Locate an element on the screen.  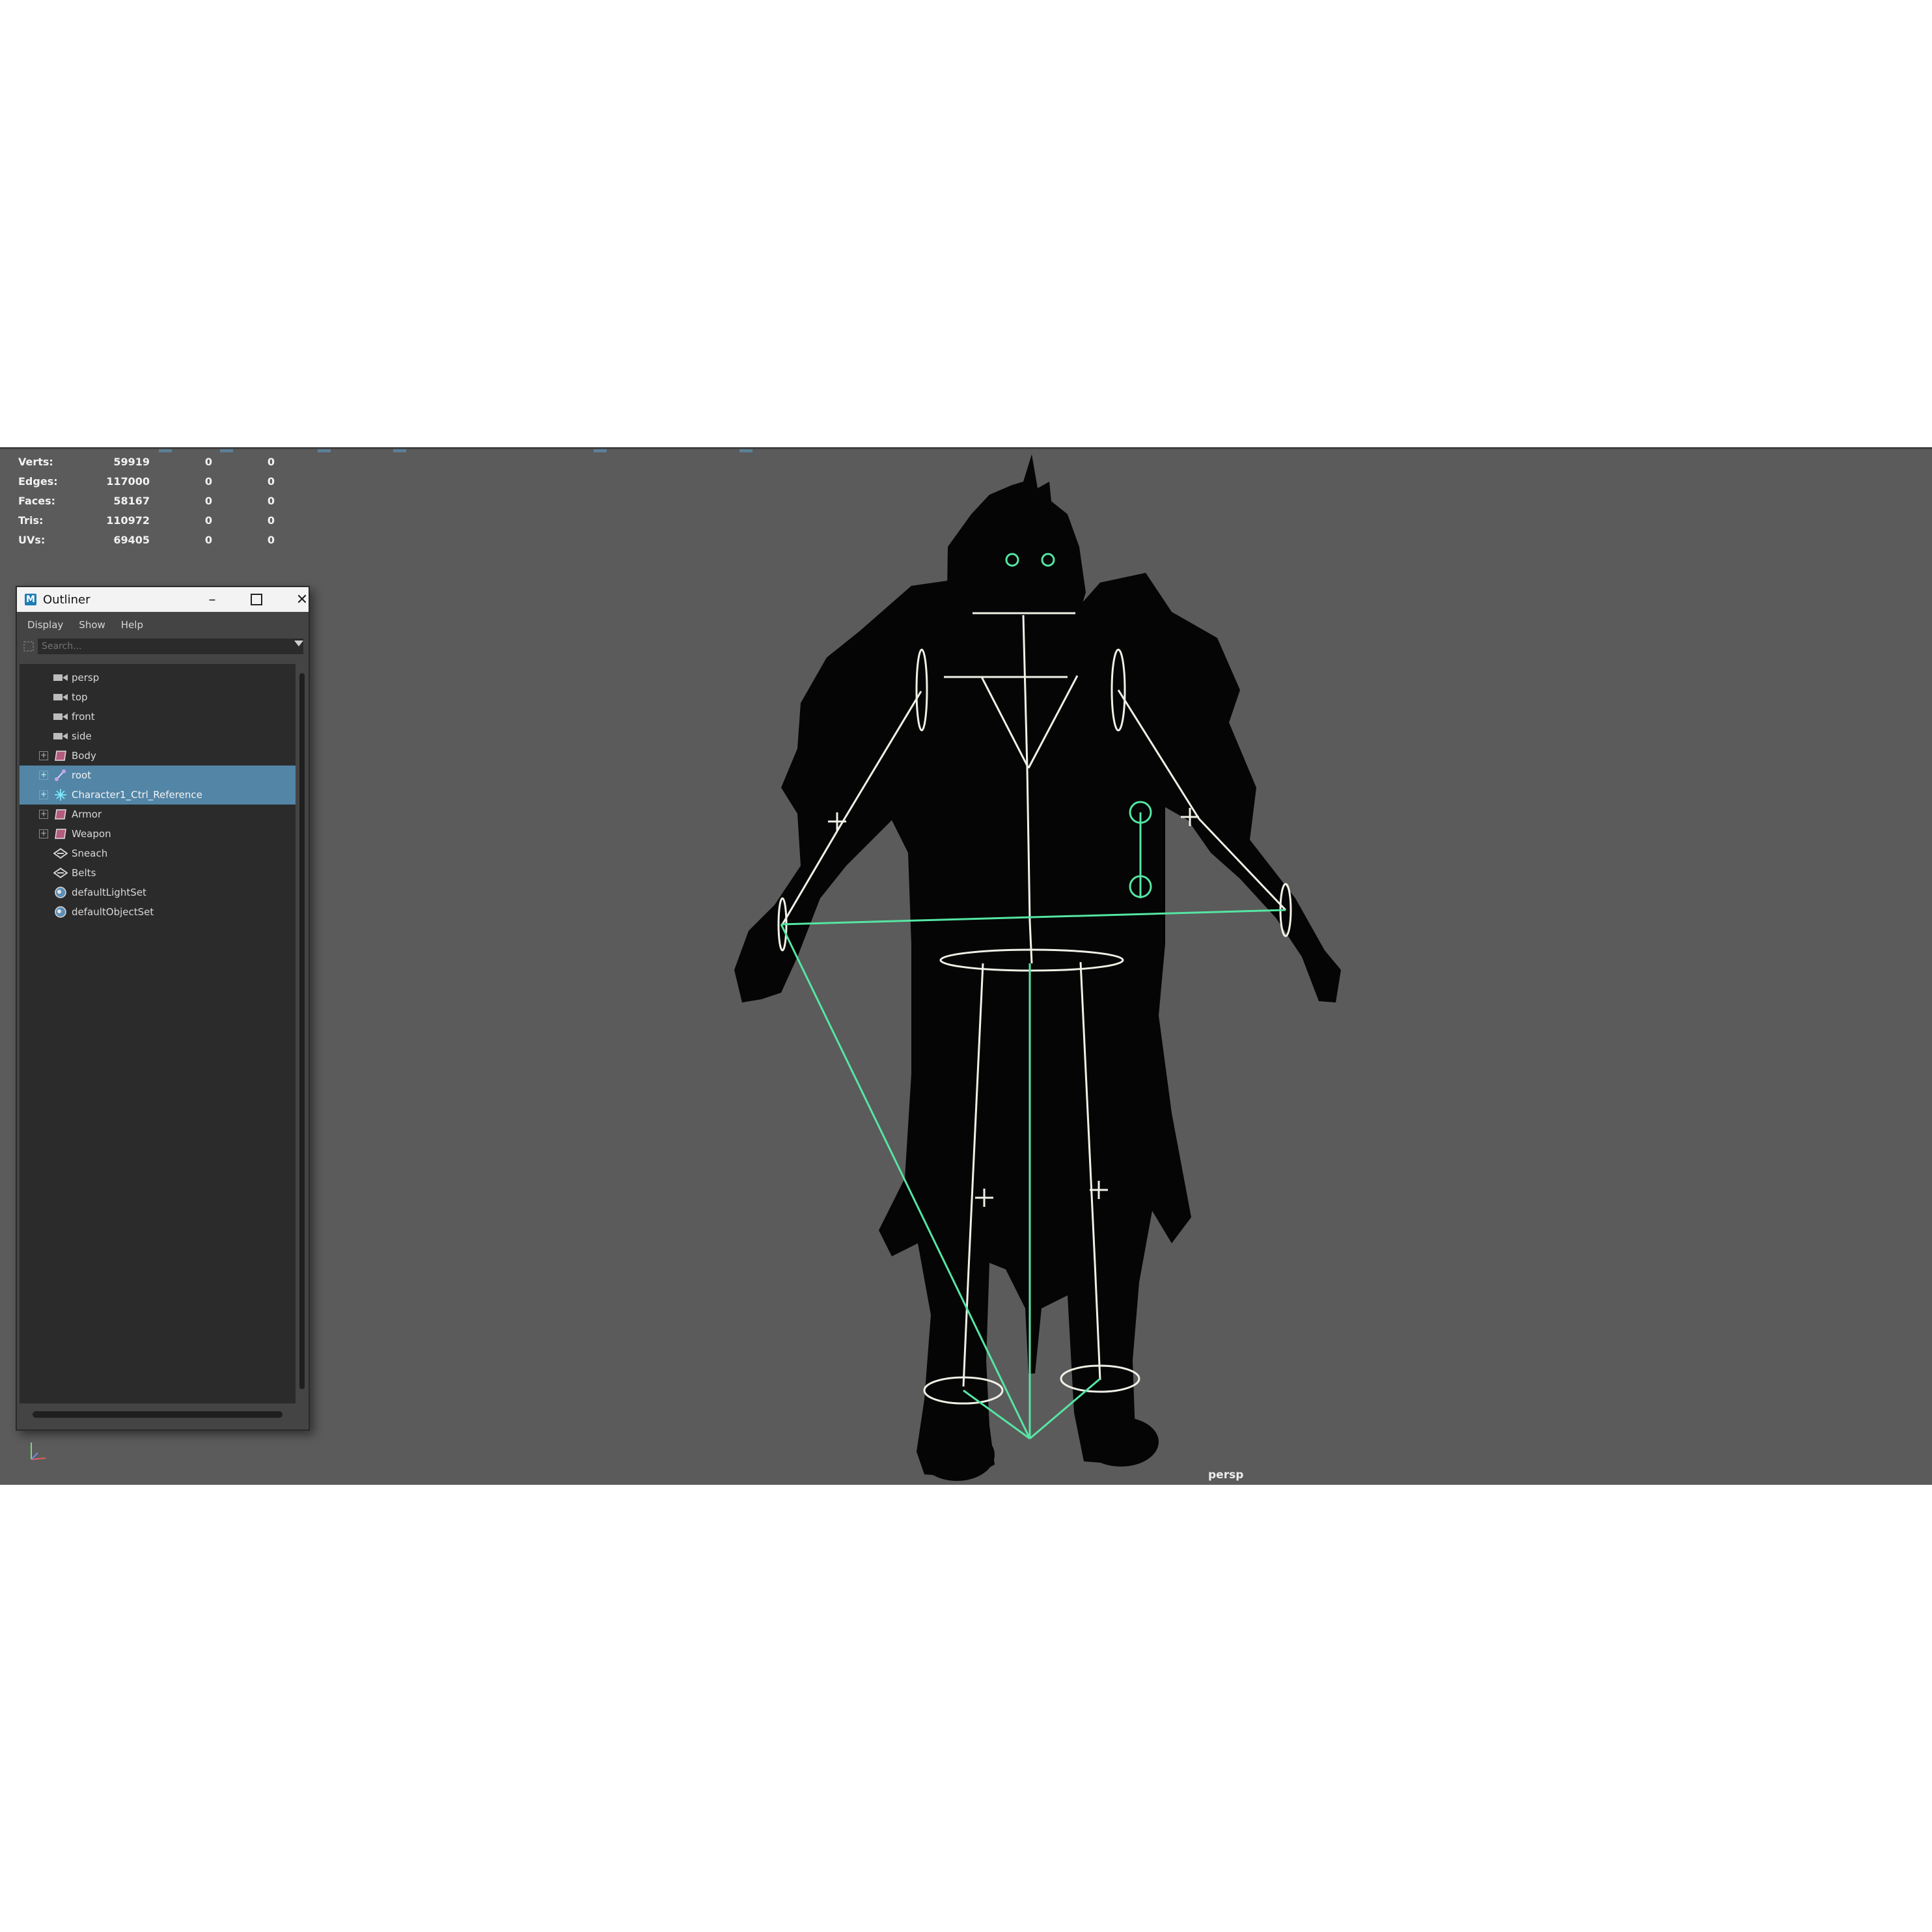
search-options-dropdown-icon is located at coordinates (298, 643).